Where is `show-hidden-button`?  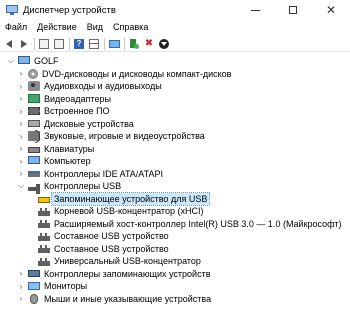
show-hidden-button is located at coordinates (59, 44).